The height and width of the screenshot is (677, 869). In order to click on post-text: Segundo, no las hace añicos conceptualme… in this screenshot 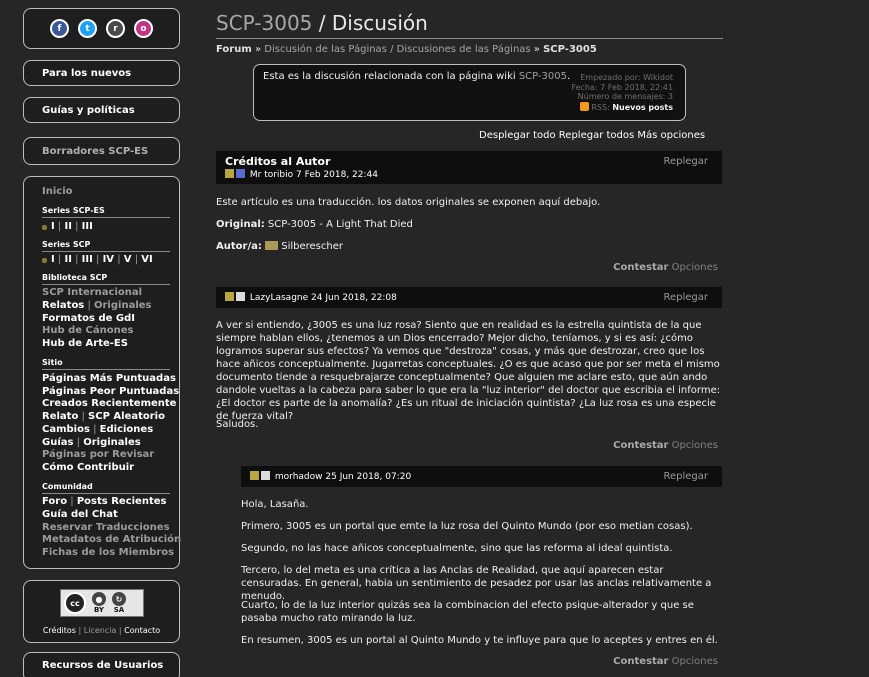, I will do `click(457, 548)`.